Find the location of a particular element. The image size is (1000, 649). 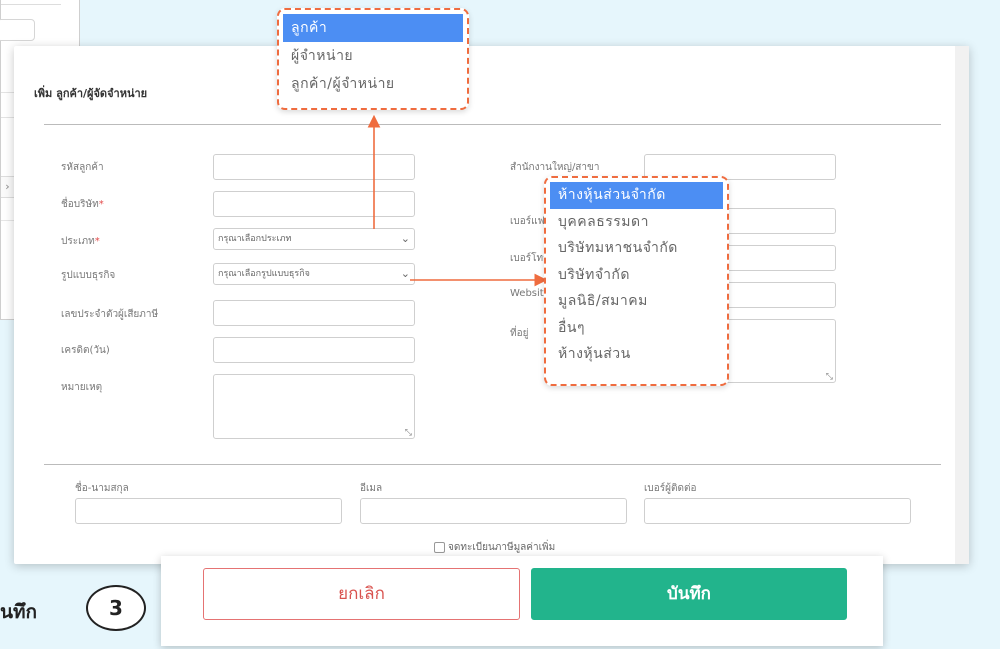

business-type-option: บริษัทมหาชนจำกัด is located at coordinates (636, 248).